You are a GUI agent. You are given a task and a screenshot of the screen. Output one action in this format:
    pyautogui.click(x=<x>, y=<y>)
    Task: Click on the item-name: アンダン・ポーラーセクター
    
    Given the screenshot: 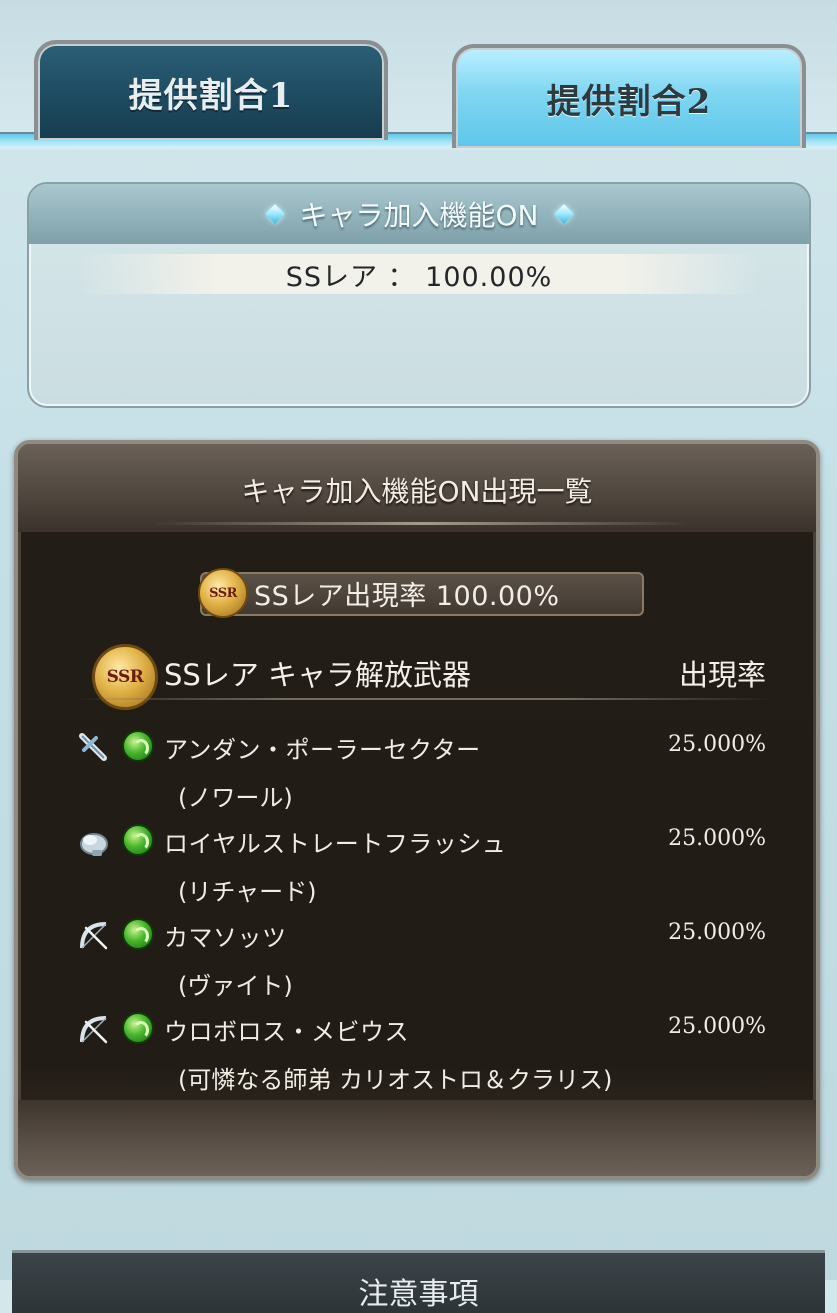 What is the action you would take?
    pyautogui.click(x=322, y=750)
    